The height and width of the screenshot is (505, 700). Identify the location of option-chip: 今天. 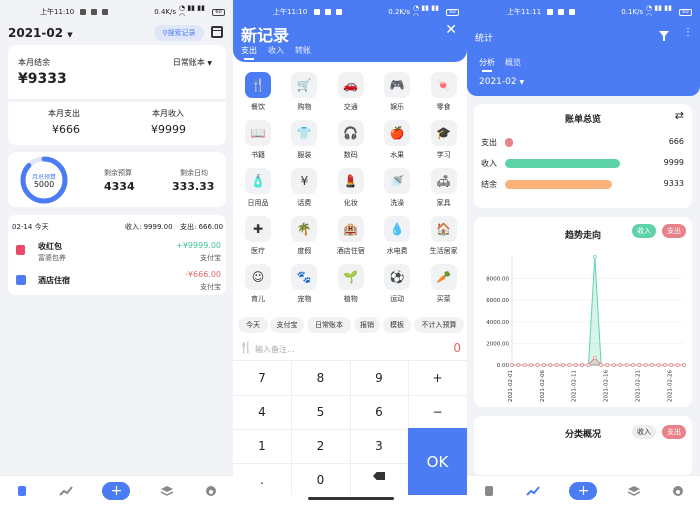
(253, 325).